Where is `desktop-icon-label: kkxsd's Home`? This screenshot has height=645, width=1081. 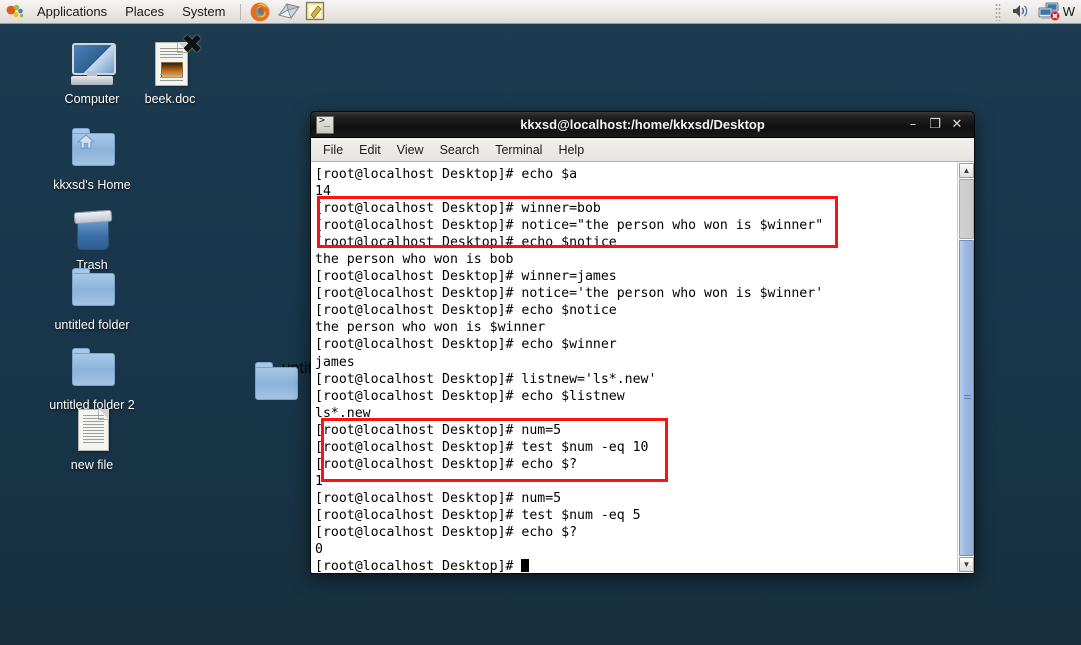 desktop-icon-label: kkxsd's Home is located at coordinates (92, 185).